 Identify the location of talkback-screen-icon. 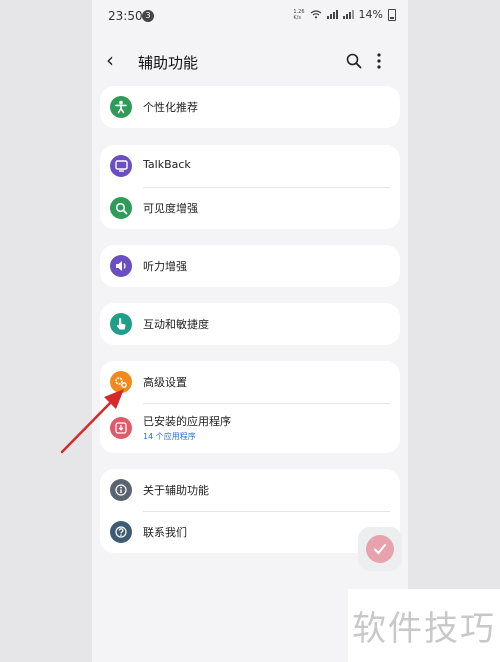
(121, 166).